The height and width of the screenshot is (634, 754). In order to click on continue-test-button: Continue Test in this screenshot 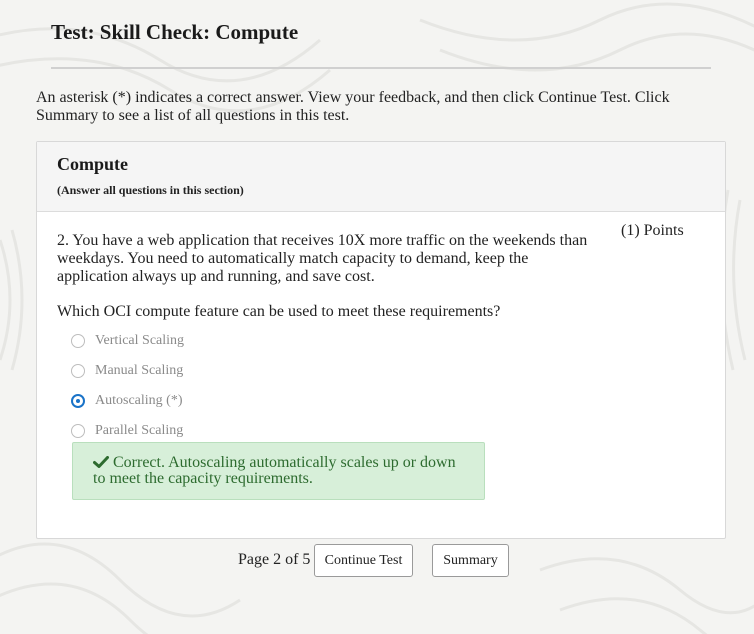, I will do `click(363, 560)`.